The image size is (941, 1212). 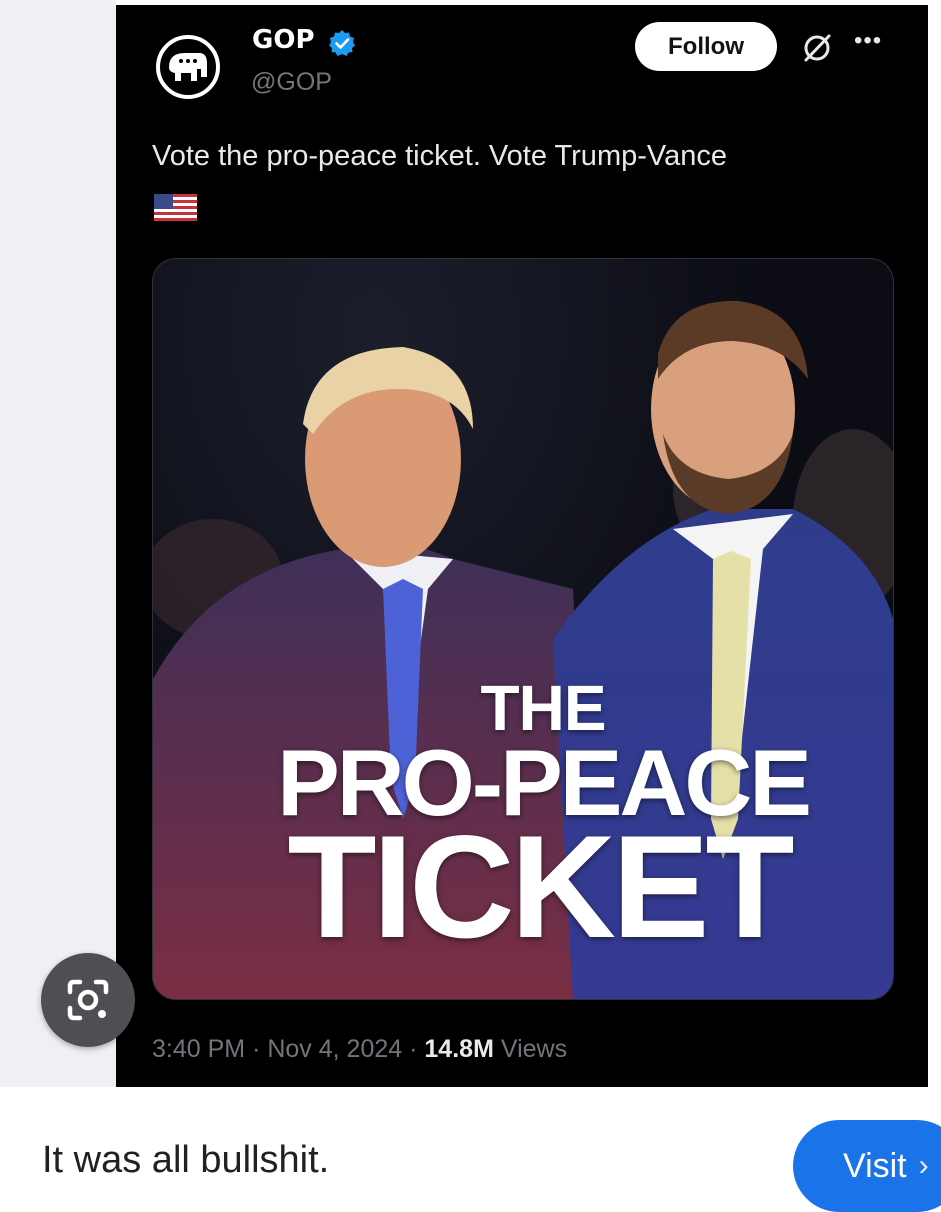 I want to click on tweet-time: 3:40 PM, so click(x=198, y=1049).